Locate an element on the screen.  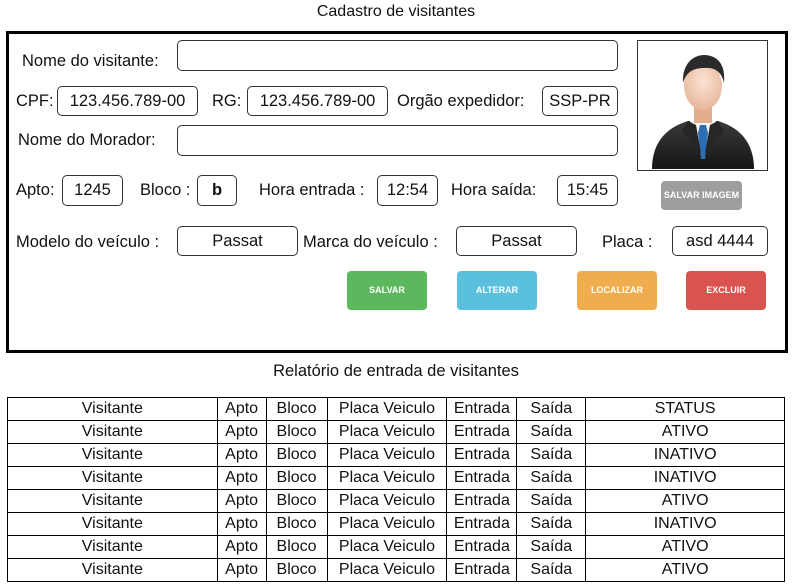
col-header-entrada: Entrada is located at coordinates (482, 409).